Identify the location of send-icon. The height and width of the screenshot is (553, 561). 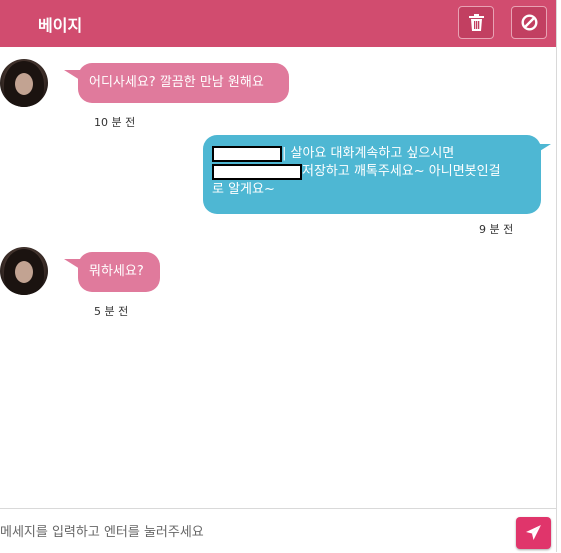
(533, 532).